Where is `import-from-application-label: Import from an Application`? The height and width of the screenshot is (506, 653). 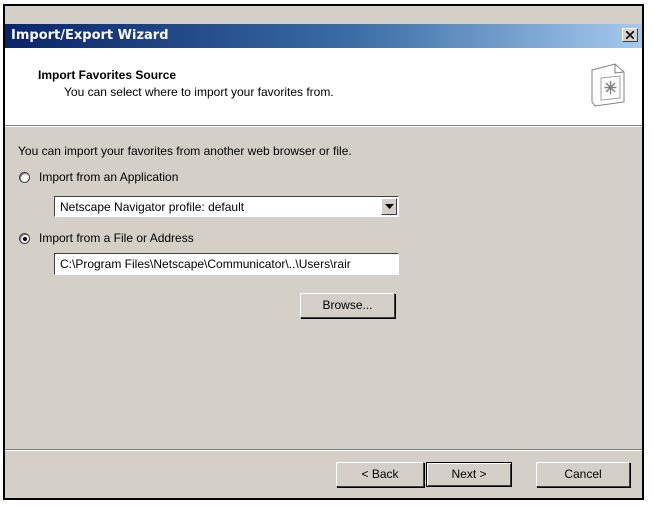
import-from-application-label: Import from an Application is located at coordinates (109, 177).